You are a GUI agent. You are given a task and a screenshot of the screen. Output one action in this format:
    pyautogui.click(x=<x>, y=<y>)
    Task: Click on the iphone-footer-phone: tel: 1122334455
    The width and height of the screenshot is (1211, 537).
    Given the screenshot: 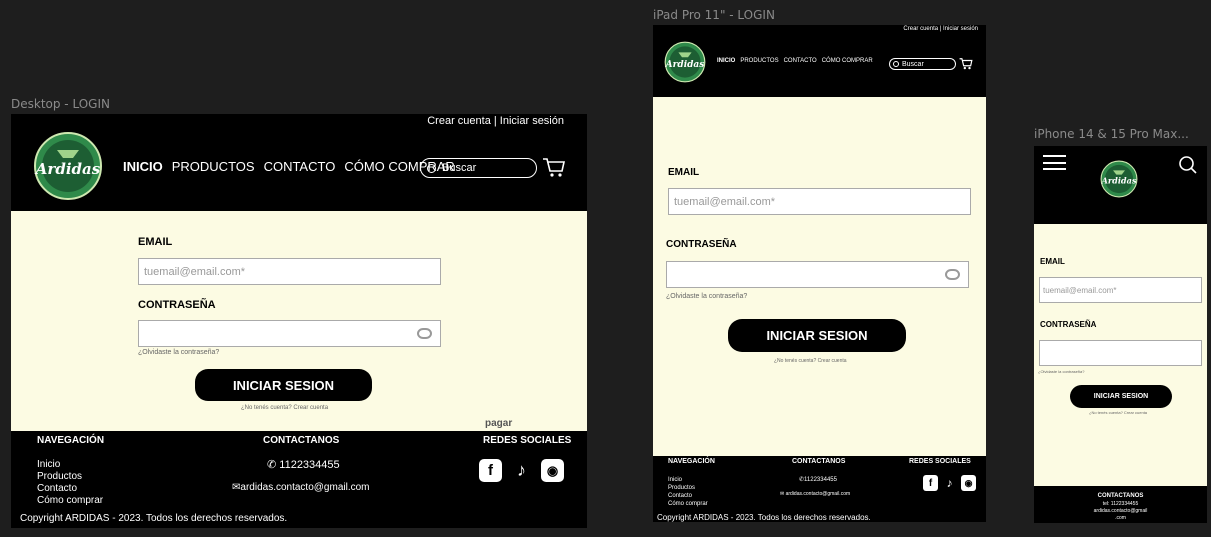 What is the action you would take?
    pyautogui.click(x=1120, y=504)
    